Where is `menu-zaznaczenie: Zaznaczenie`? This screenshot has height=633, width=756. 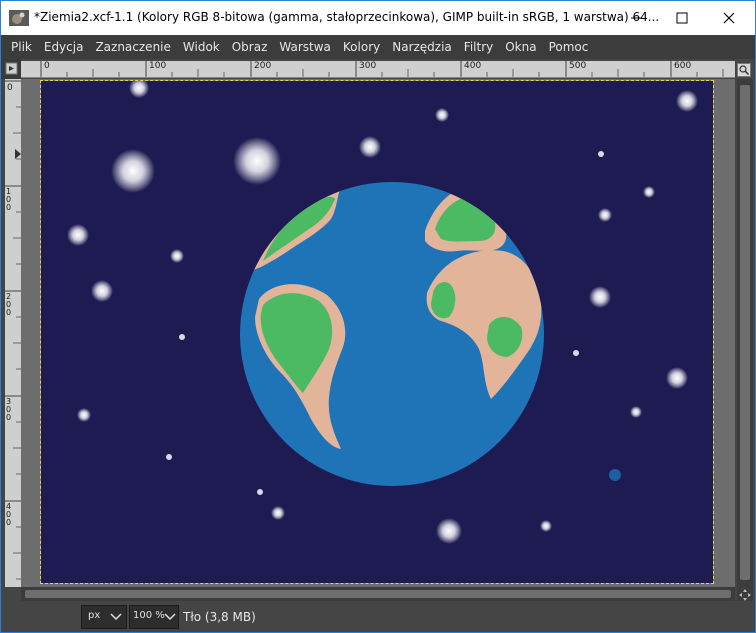
menu-zaznaczenie: Zaznaczenie is located at coordinates (132, 47).